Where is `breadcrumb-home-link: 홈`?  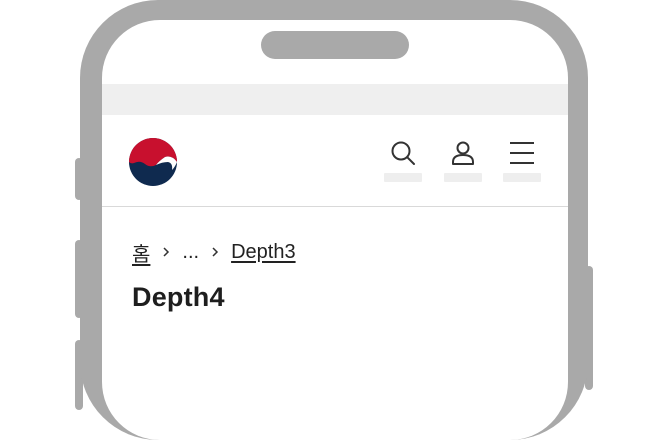 breadcrumb-home-link: 홈 is located at coordinates (141, 252).